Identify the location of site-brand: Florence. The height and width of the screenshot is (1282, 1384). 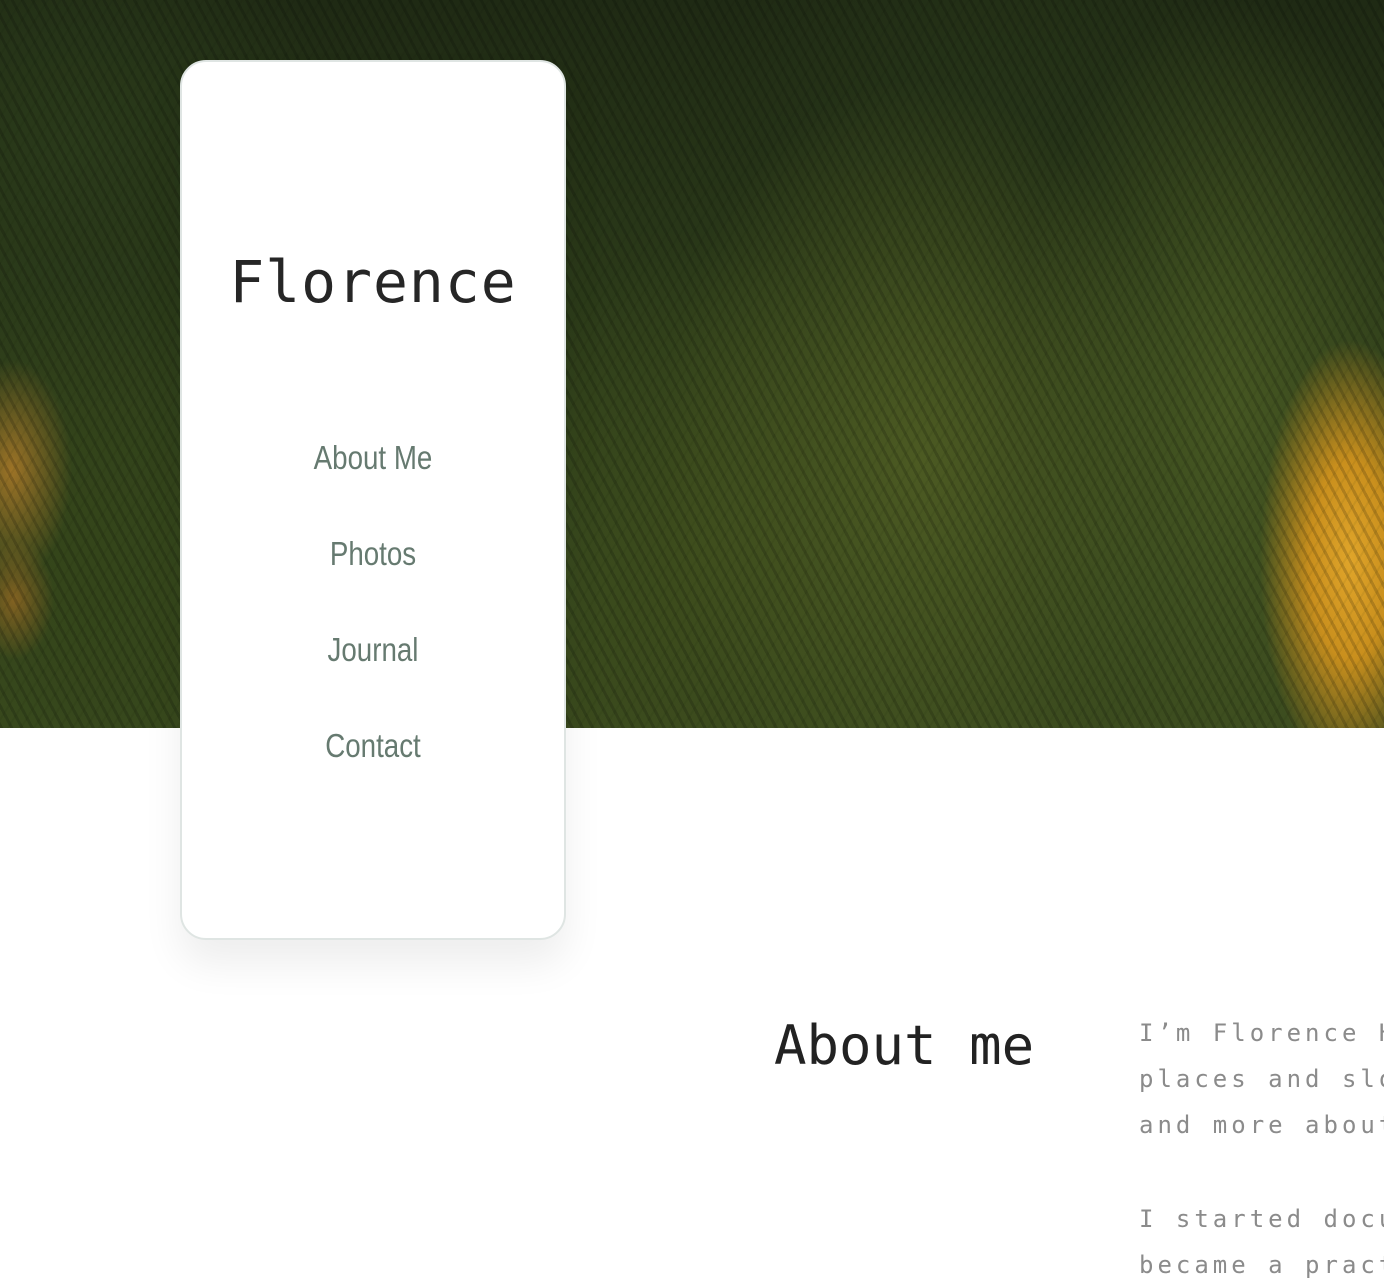
(373, 282).